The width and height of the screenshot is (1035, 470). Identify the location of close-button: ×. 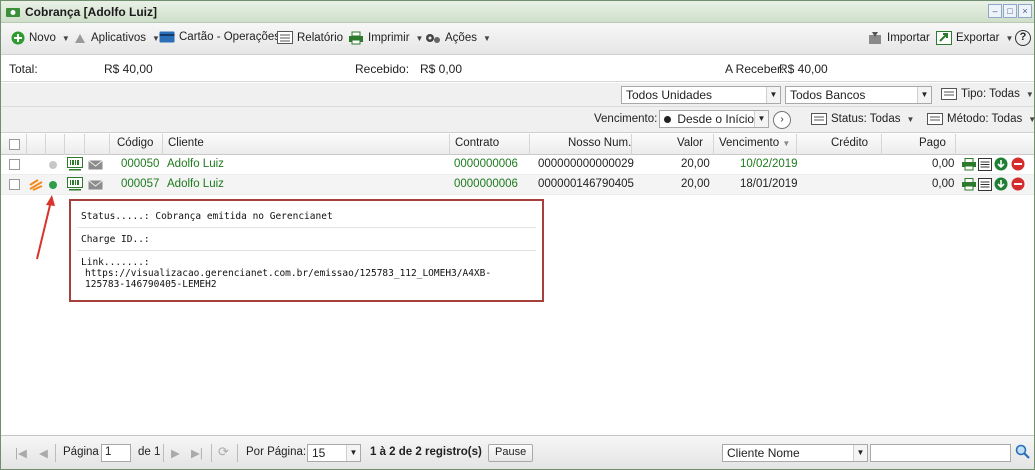
(1025, 11).